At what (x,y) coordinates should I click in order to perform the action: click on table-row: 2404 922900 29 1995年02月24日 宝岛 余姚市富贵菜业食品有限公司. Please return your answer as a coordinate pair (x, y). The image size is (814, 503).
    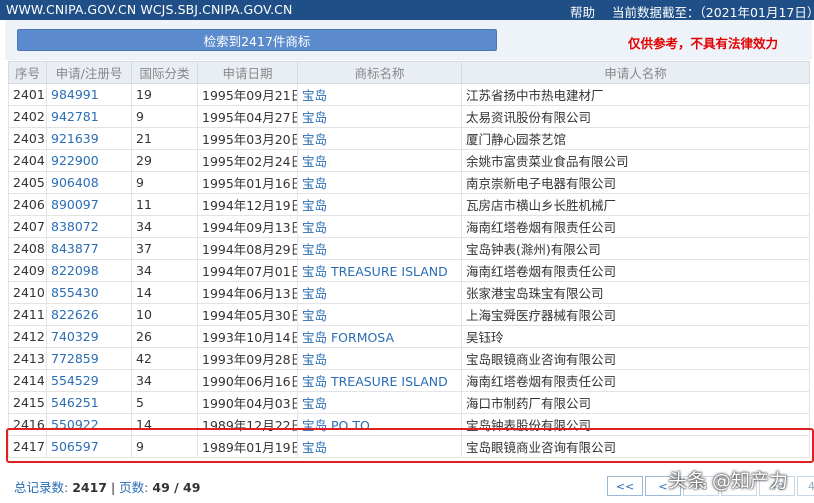
    Looking at the image, I should click on (409, 160).